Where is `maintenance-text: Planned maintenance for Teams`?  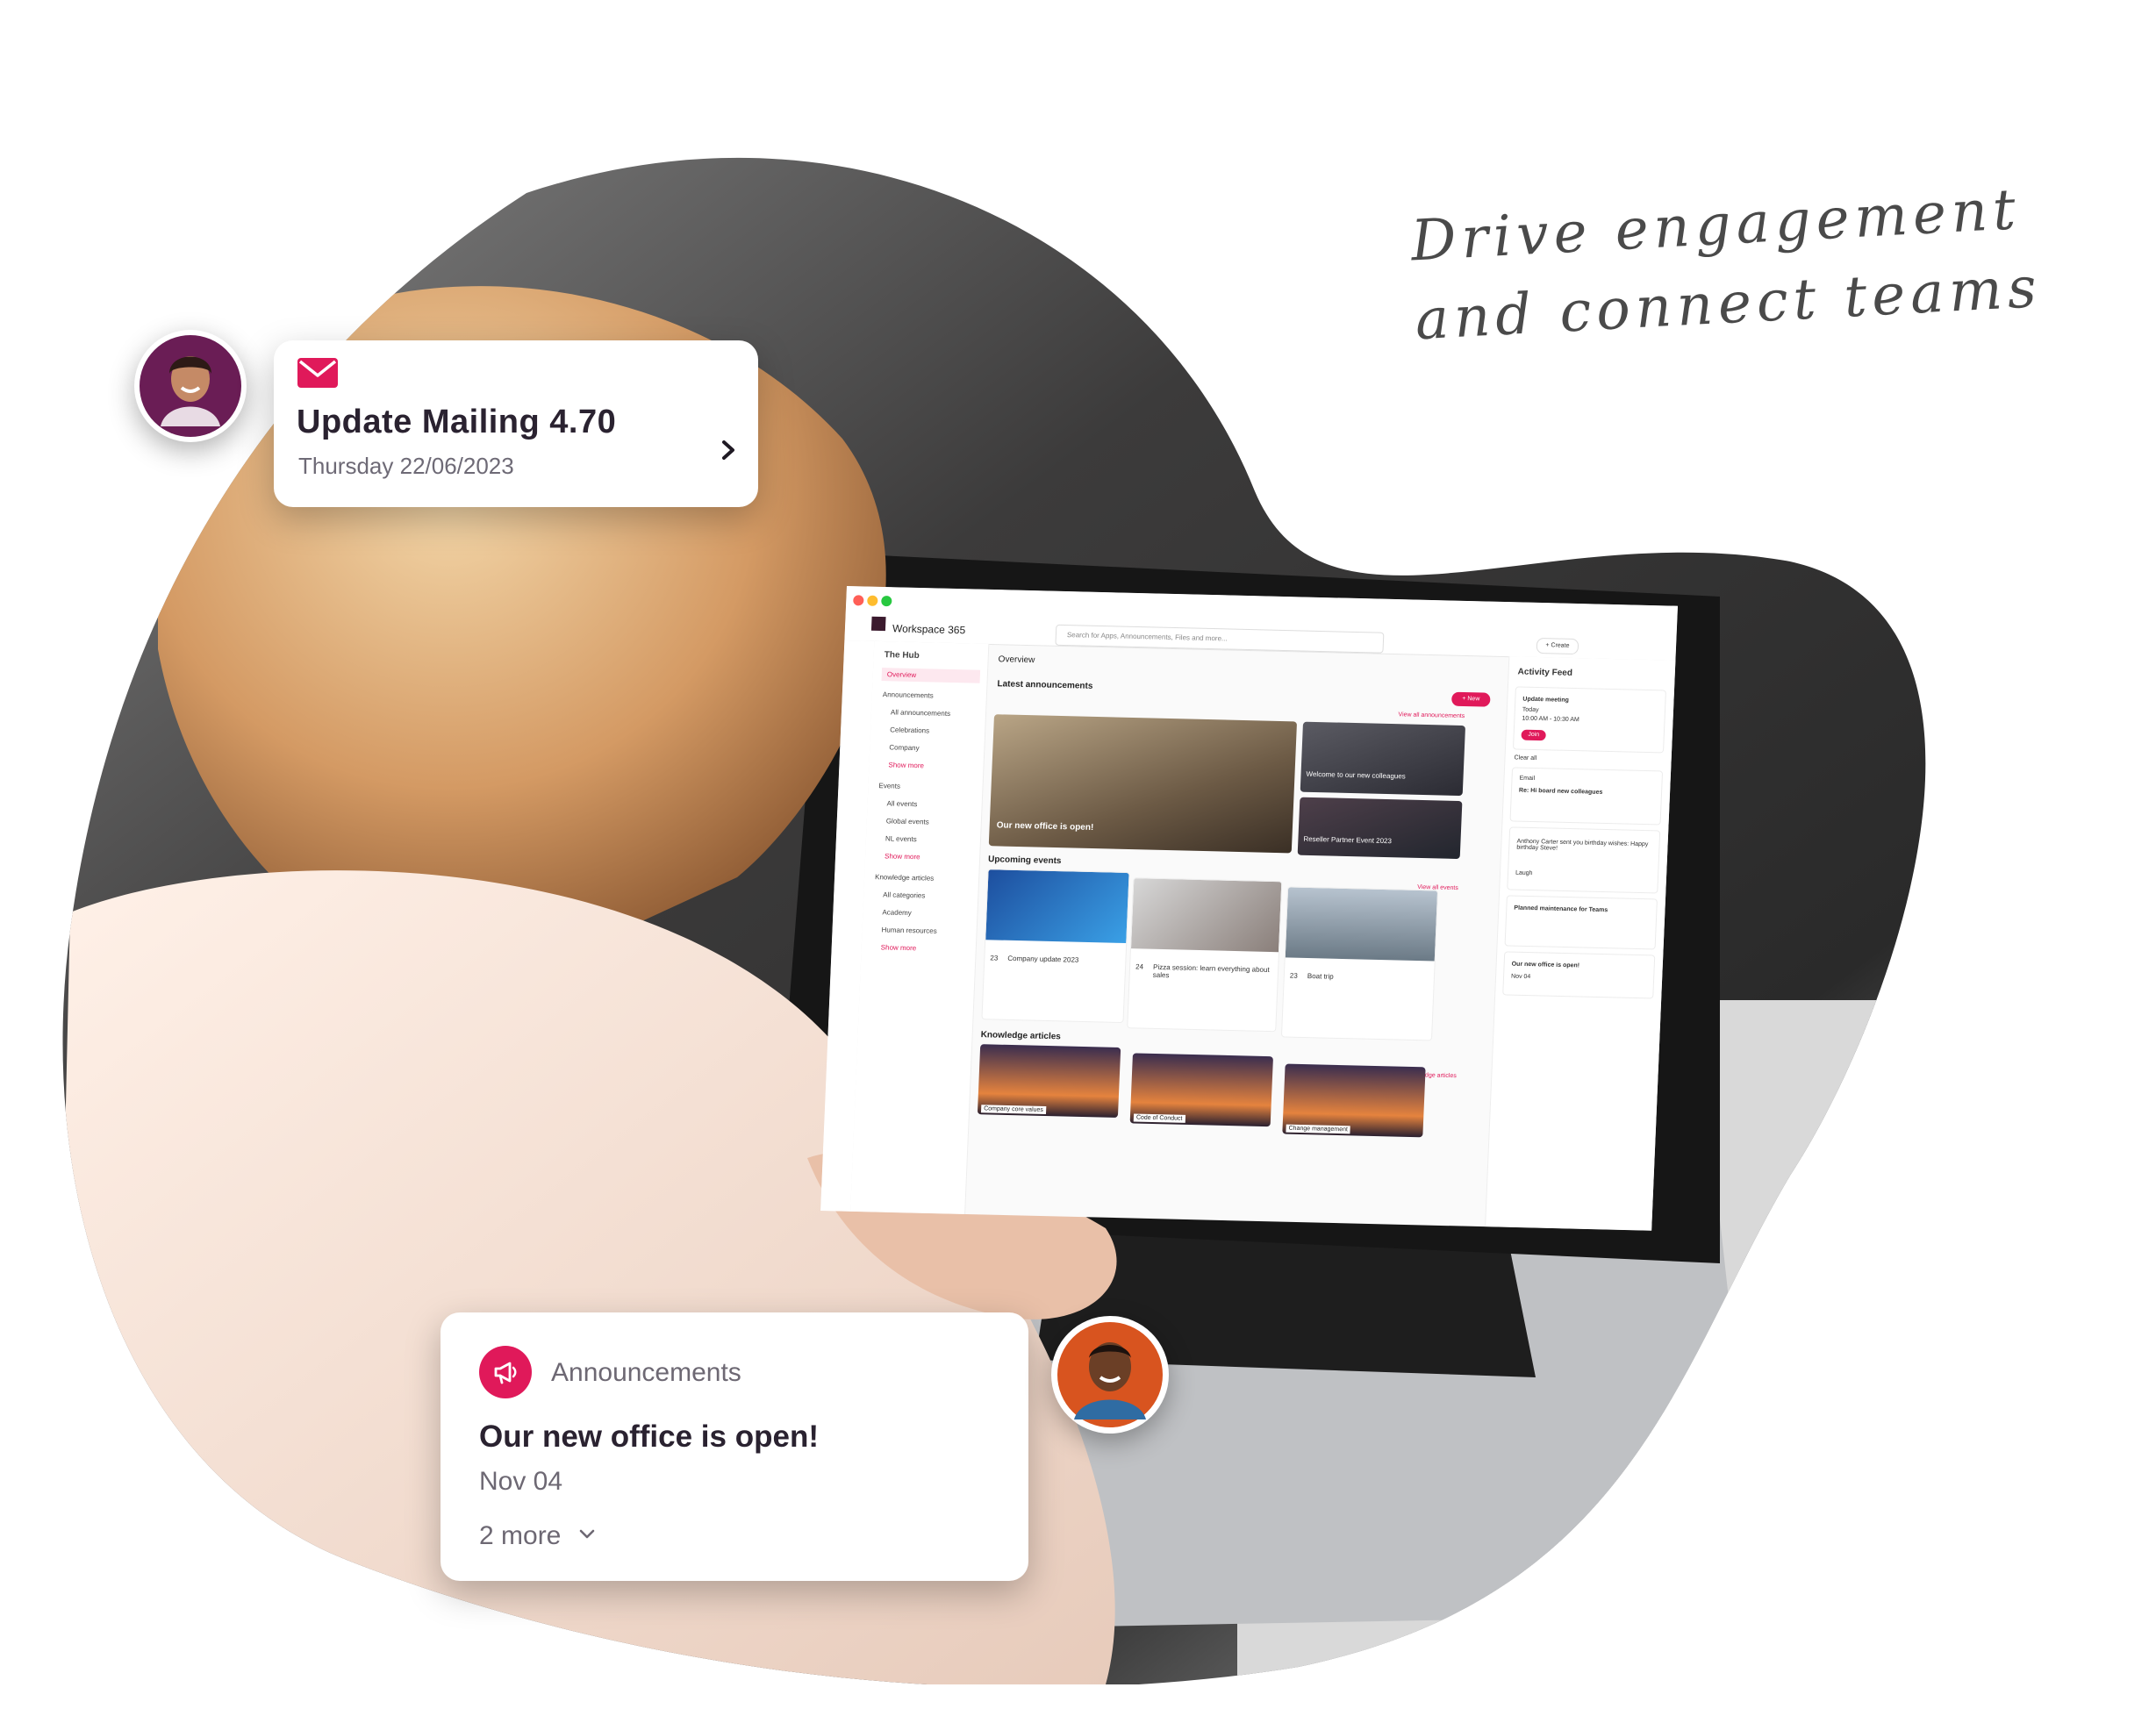
maintenance-text: Planned maintenance for Teams is located at coordinates (1561, 909).